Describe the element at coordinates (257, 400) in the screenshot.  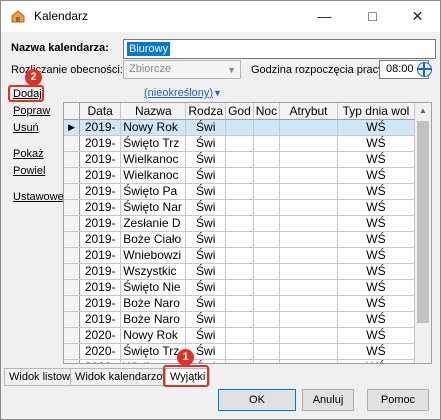
I see `ok-button: OK` at that location.